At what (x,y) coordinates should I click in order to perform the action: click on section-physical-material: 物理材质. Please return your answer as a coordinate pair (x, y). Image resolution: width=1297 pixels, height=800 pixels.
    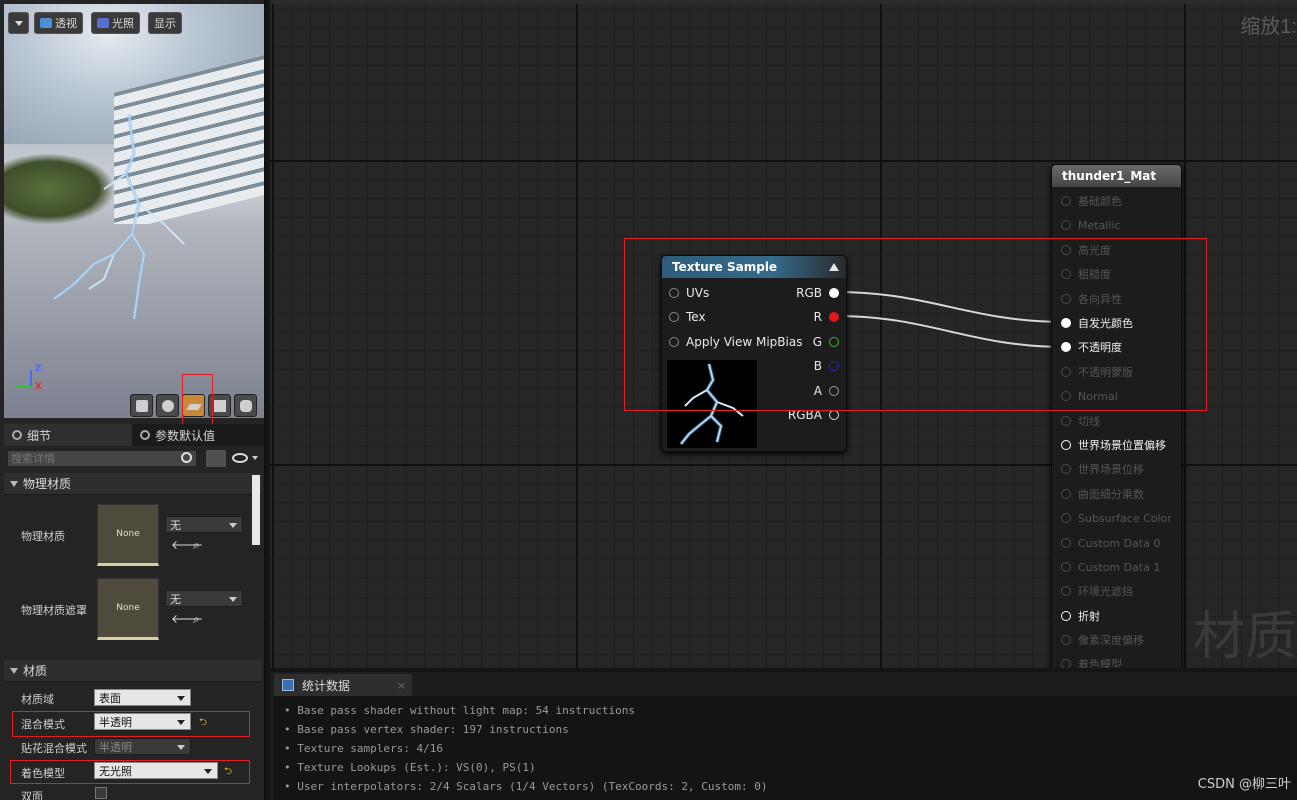
    Looking at the image, I should click on (133, 484).